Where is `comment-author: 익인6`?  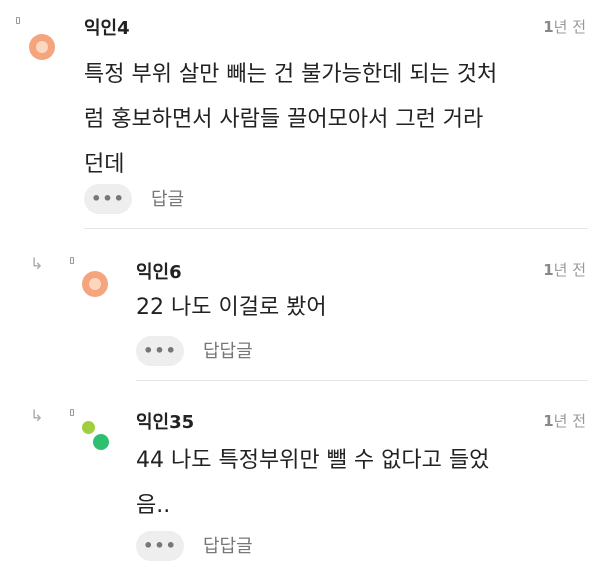
comment-author: 익인6 is located at coordinates (159, 271).